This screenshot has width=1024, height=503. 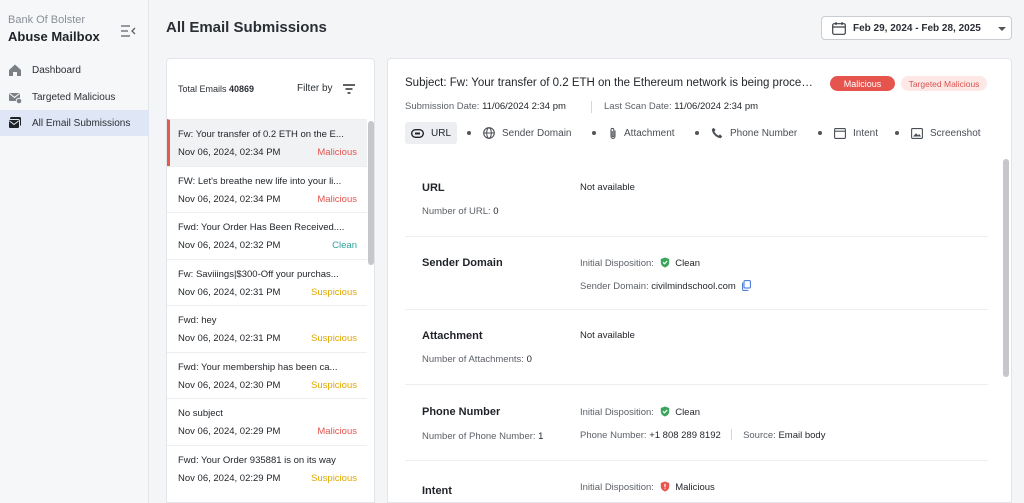 What do you see at coordinates (54, 36) in the screenshot?
I see `mailbox-name: Abuse Mailbox` at bounding box center [54, 36].